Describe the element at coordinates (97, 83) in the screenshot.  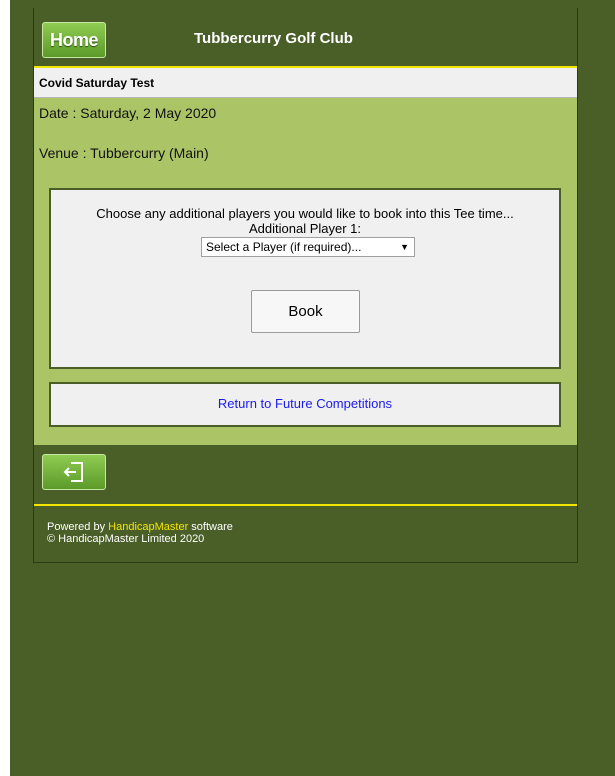
I see `competition-name: Covid Saturday Test` at that location.